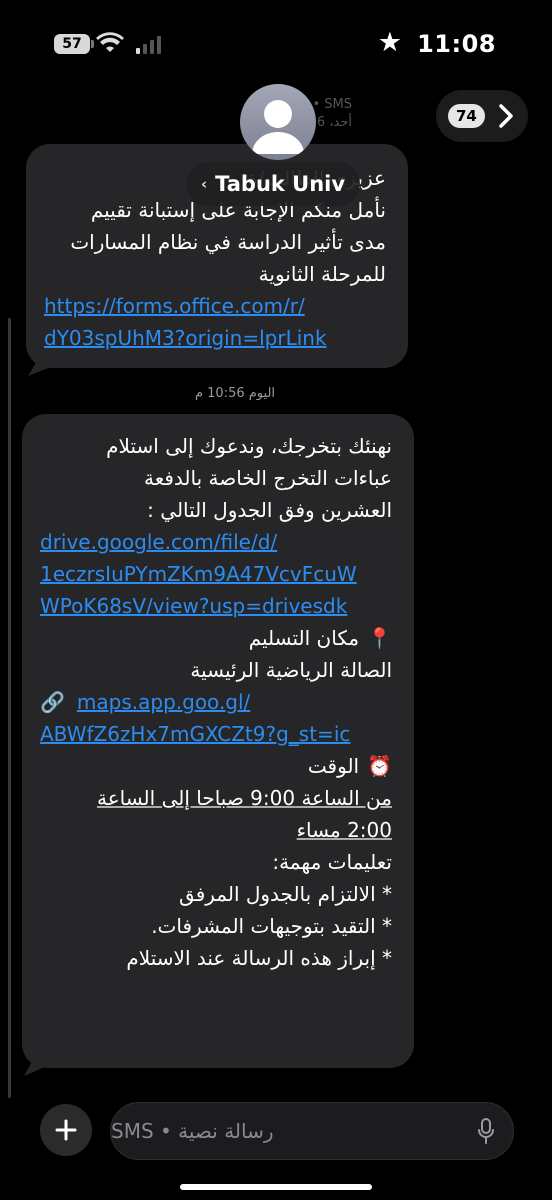 This screenshot has width=552, height=1200. I want to click on location-row: مكان التسليم 📍, so click(216, 638).